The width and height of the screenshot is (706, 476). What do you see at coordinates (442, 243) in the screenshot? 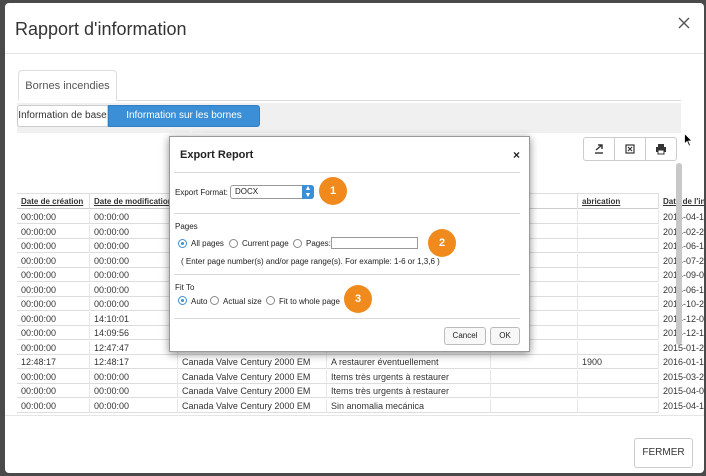
I see `step-badge-2: 2` at bounding box center [442, 243].